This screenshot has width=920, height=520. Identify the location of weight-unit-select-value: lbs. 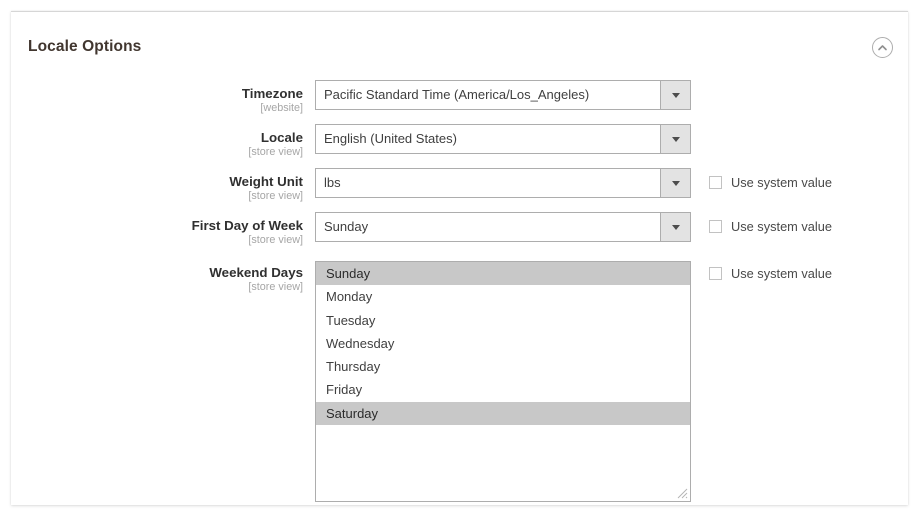
(332, 182).